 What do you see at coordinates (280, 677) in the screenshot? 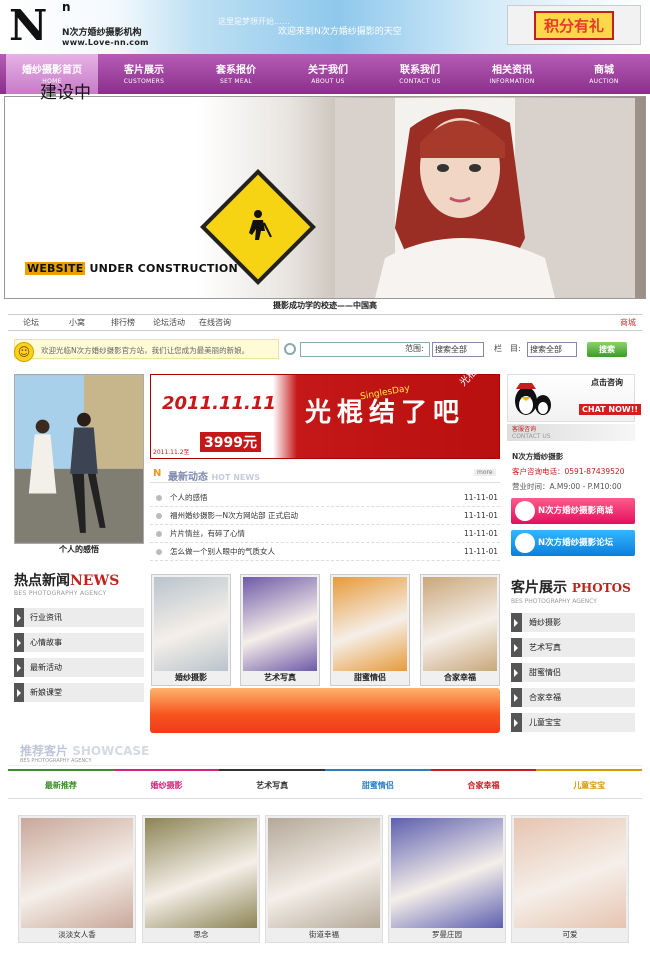
I see `gallery-caption: 艺术写真` at bounding box center [280, 677].